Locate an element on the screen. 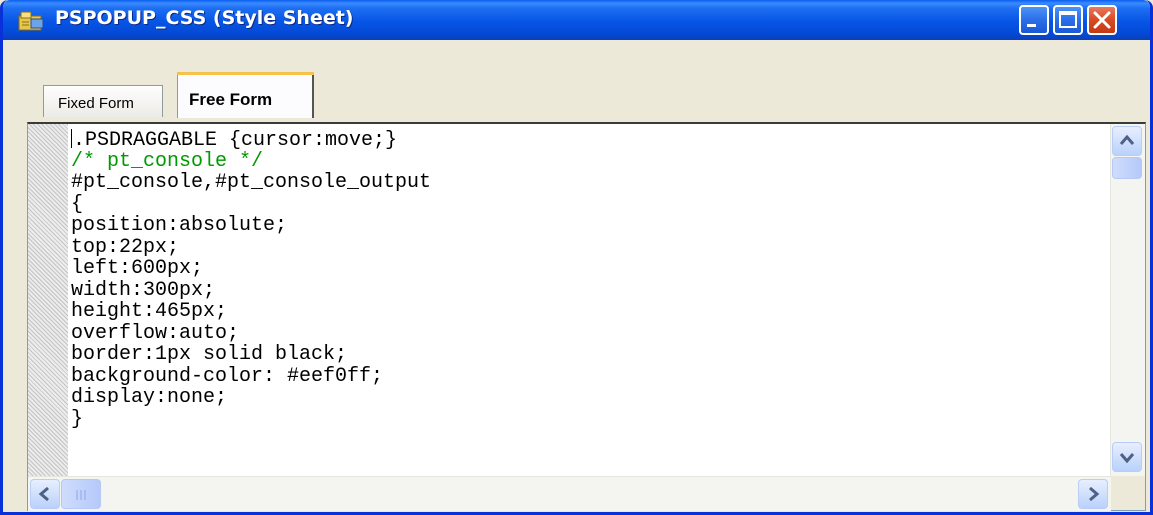  grip-icon is located at coordinates (81, 495).